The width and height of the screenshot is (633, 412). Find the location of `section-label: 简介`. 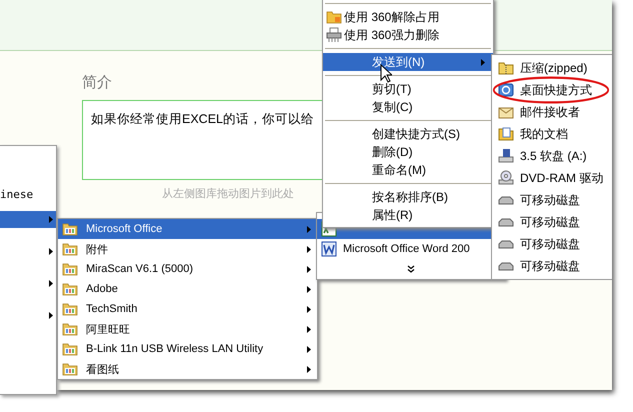

section-label: 简介 is located at coordinates (97, 82).